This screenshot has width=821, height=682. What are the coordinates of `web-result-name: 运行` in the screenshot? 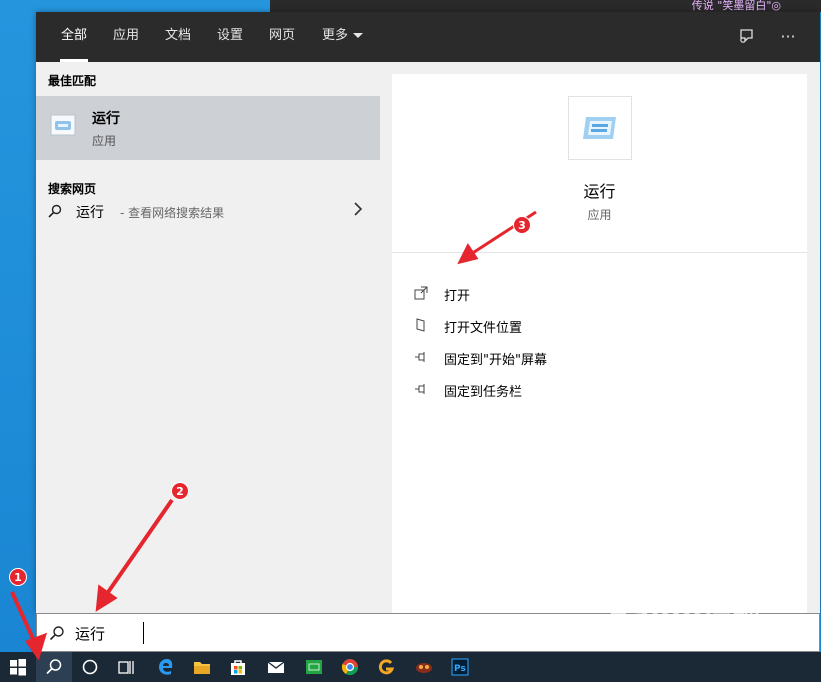 It's located at (90, 213).